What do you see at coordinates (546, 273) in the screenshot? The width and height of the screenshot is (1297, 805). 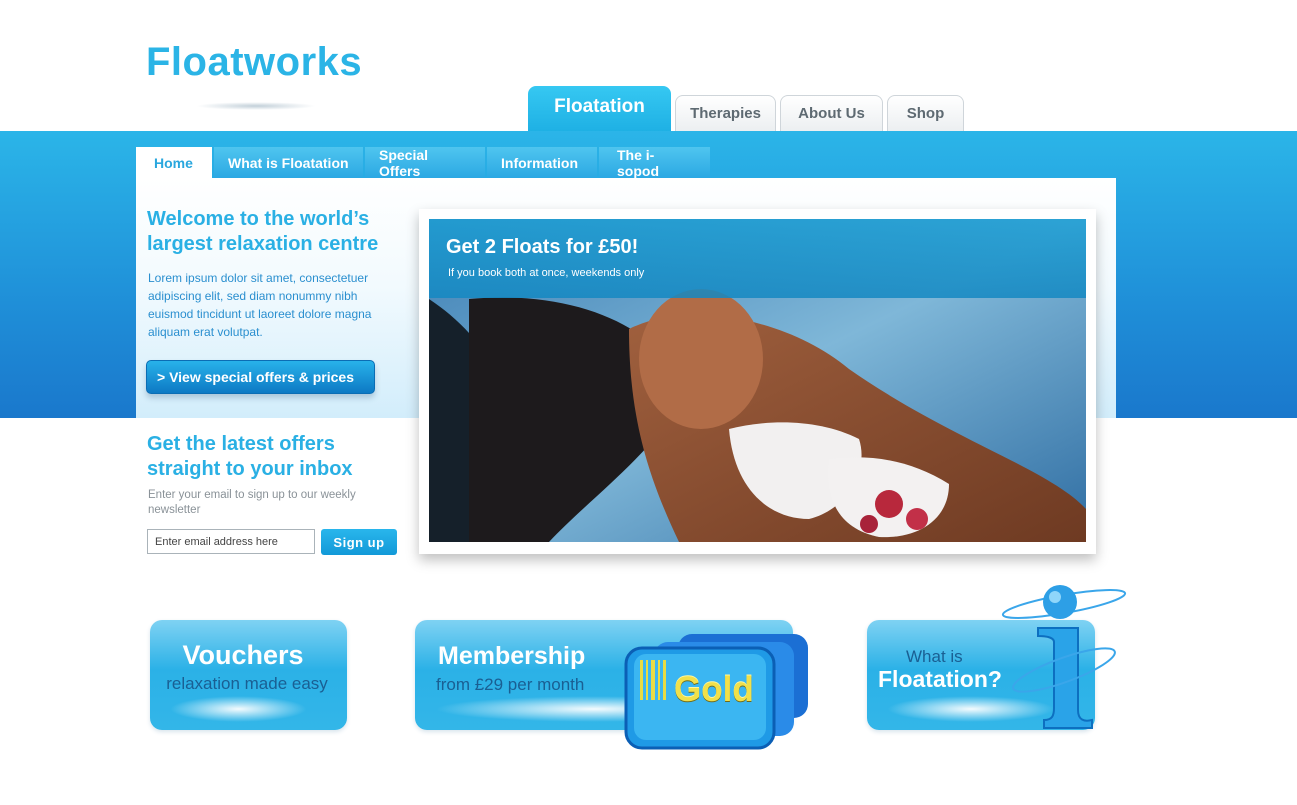 I see `hero-subtitle: If you book both at once, weekends only` at bounding box center [546, 273].